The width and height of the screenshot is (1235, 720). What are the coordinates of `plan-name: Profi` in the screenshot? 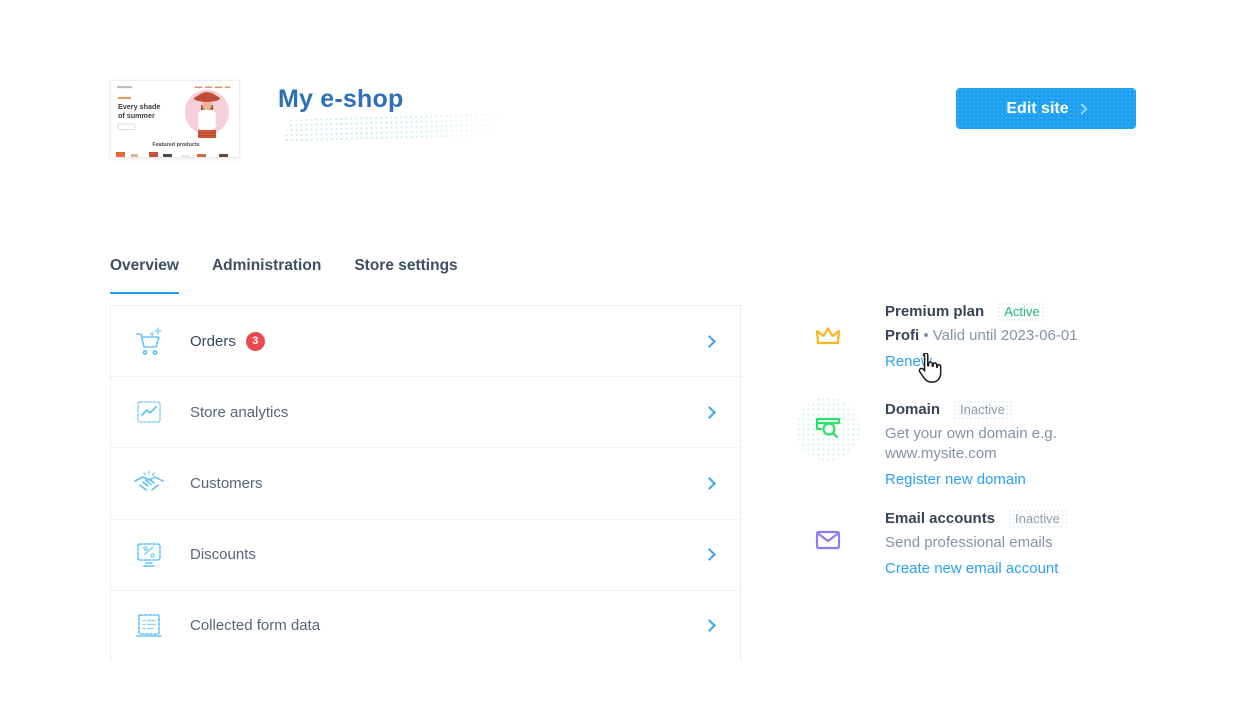 It's located at (902, 335).